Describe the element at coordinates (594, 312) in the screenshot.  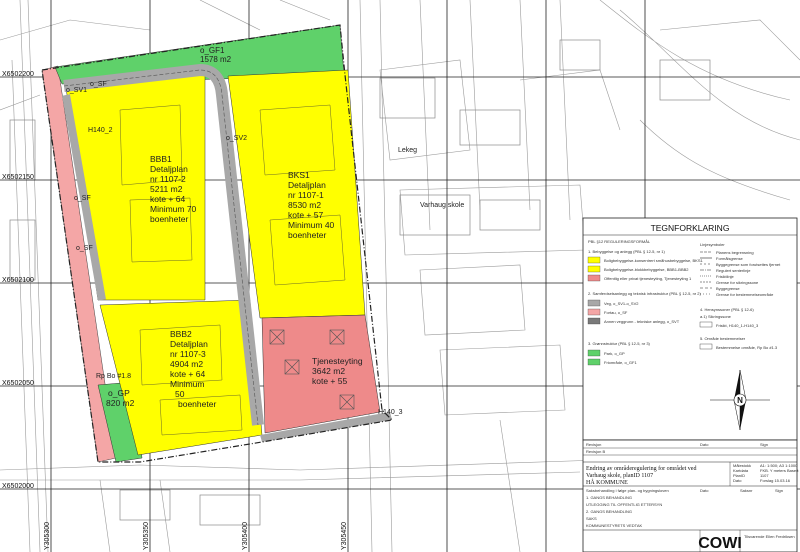
I see `legend-swatch-fortau` at that location.